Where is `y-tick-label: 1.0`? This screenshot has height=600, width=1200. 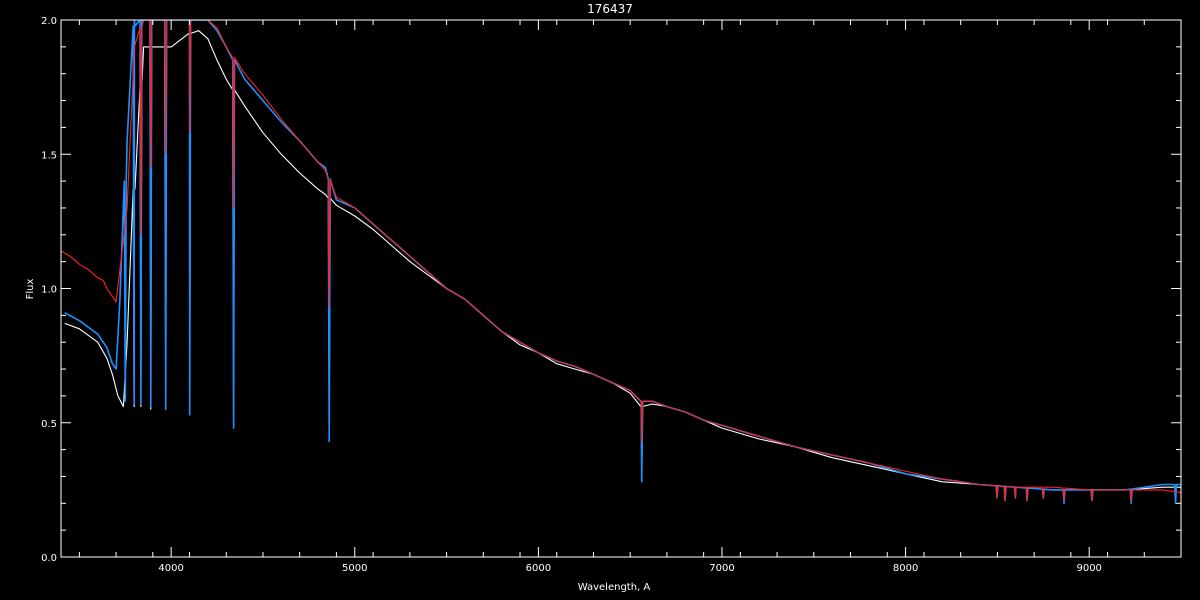 y-tick-label: 1.0 is located at coordinates (49, 290).